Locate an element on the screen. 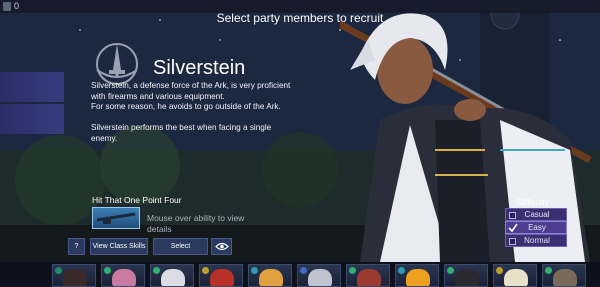  description-line: with firearms and various equipment. is located at coordinates (158, 96).